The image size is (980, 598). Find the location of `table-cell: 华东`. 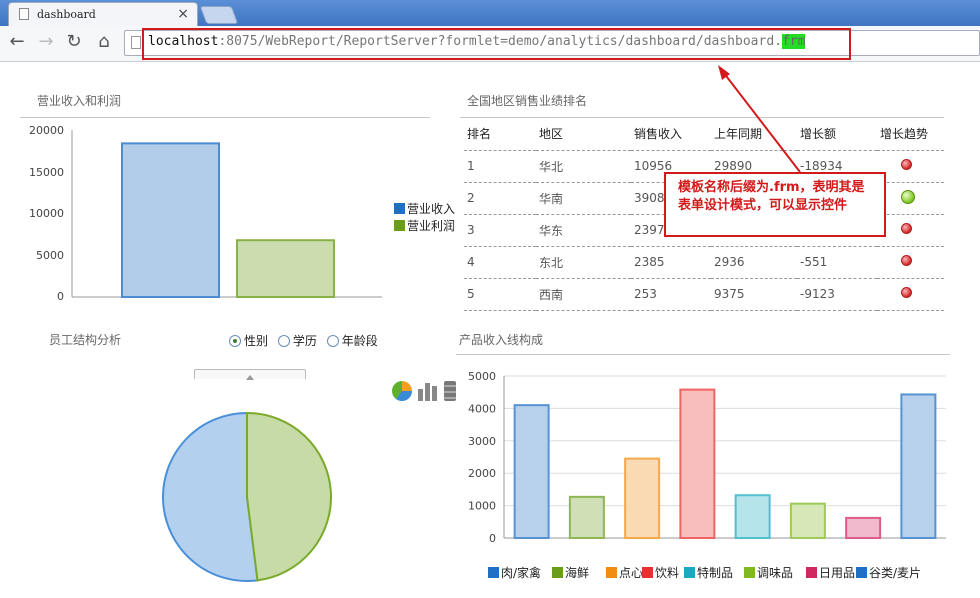

table-cell: 华东 is located at coordinates (583, 230).